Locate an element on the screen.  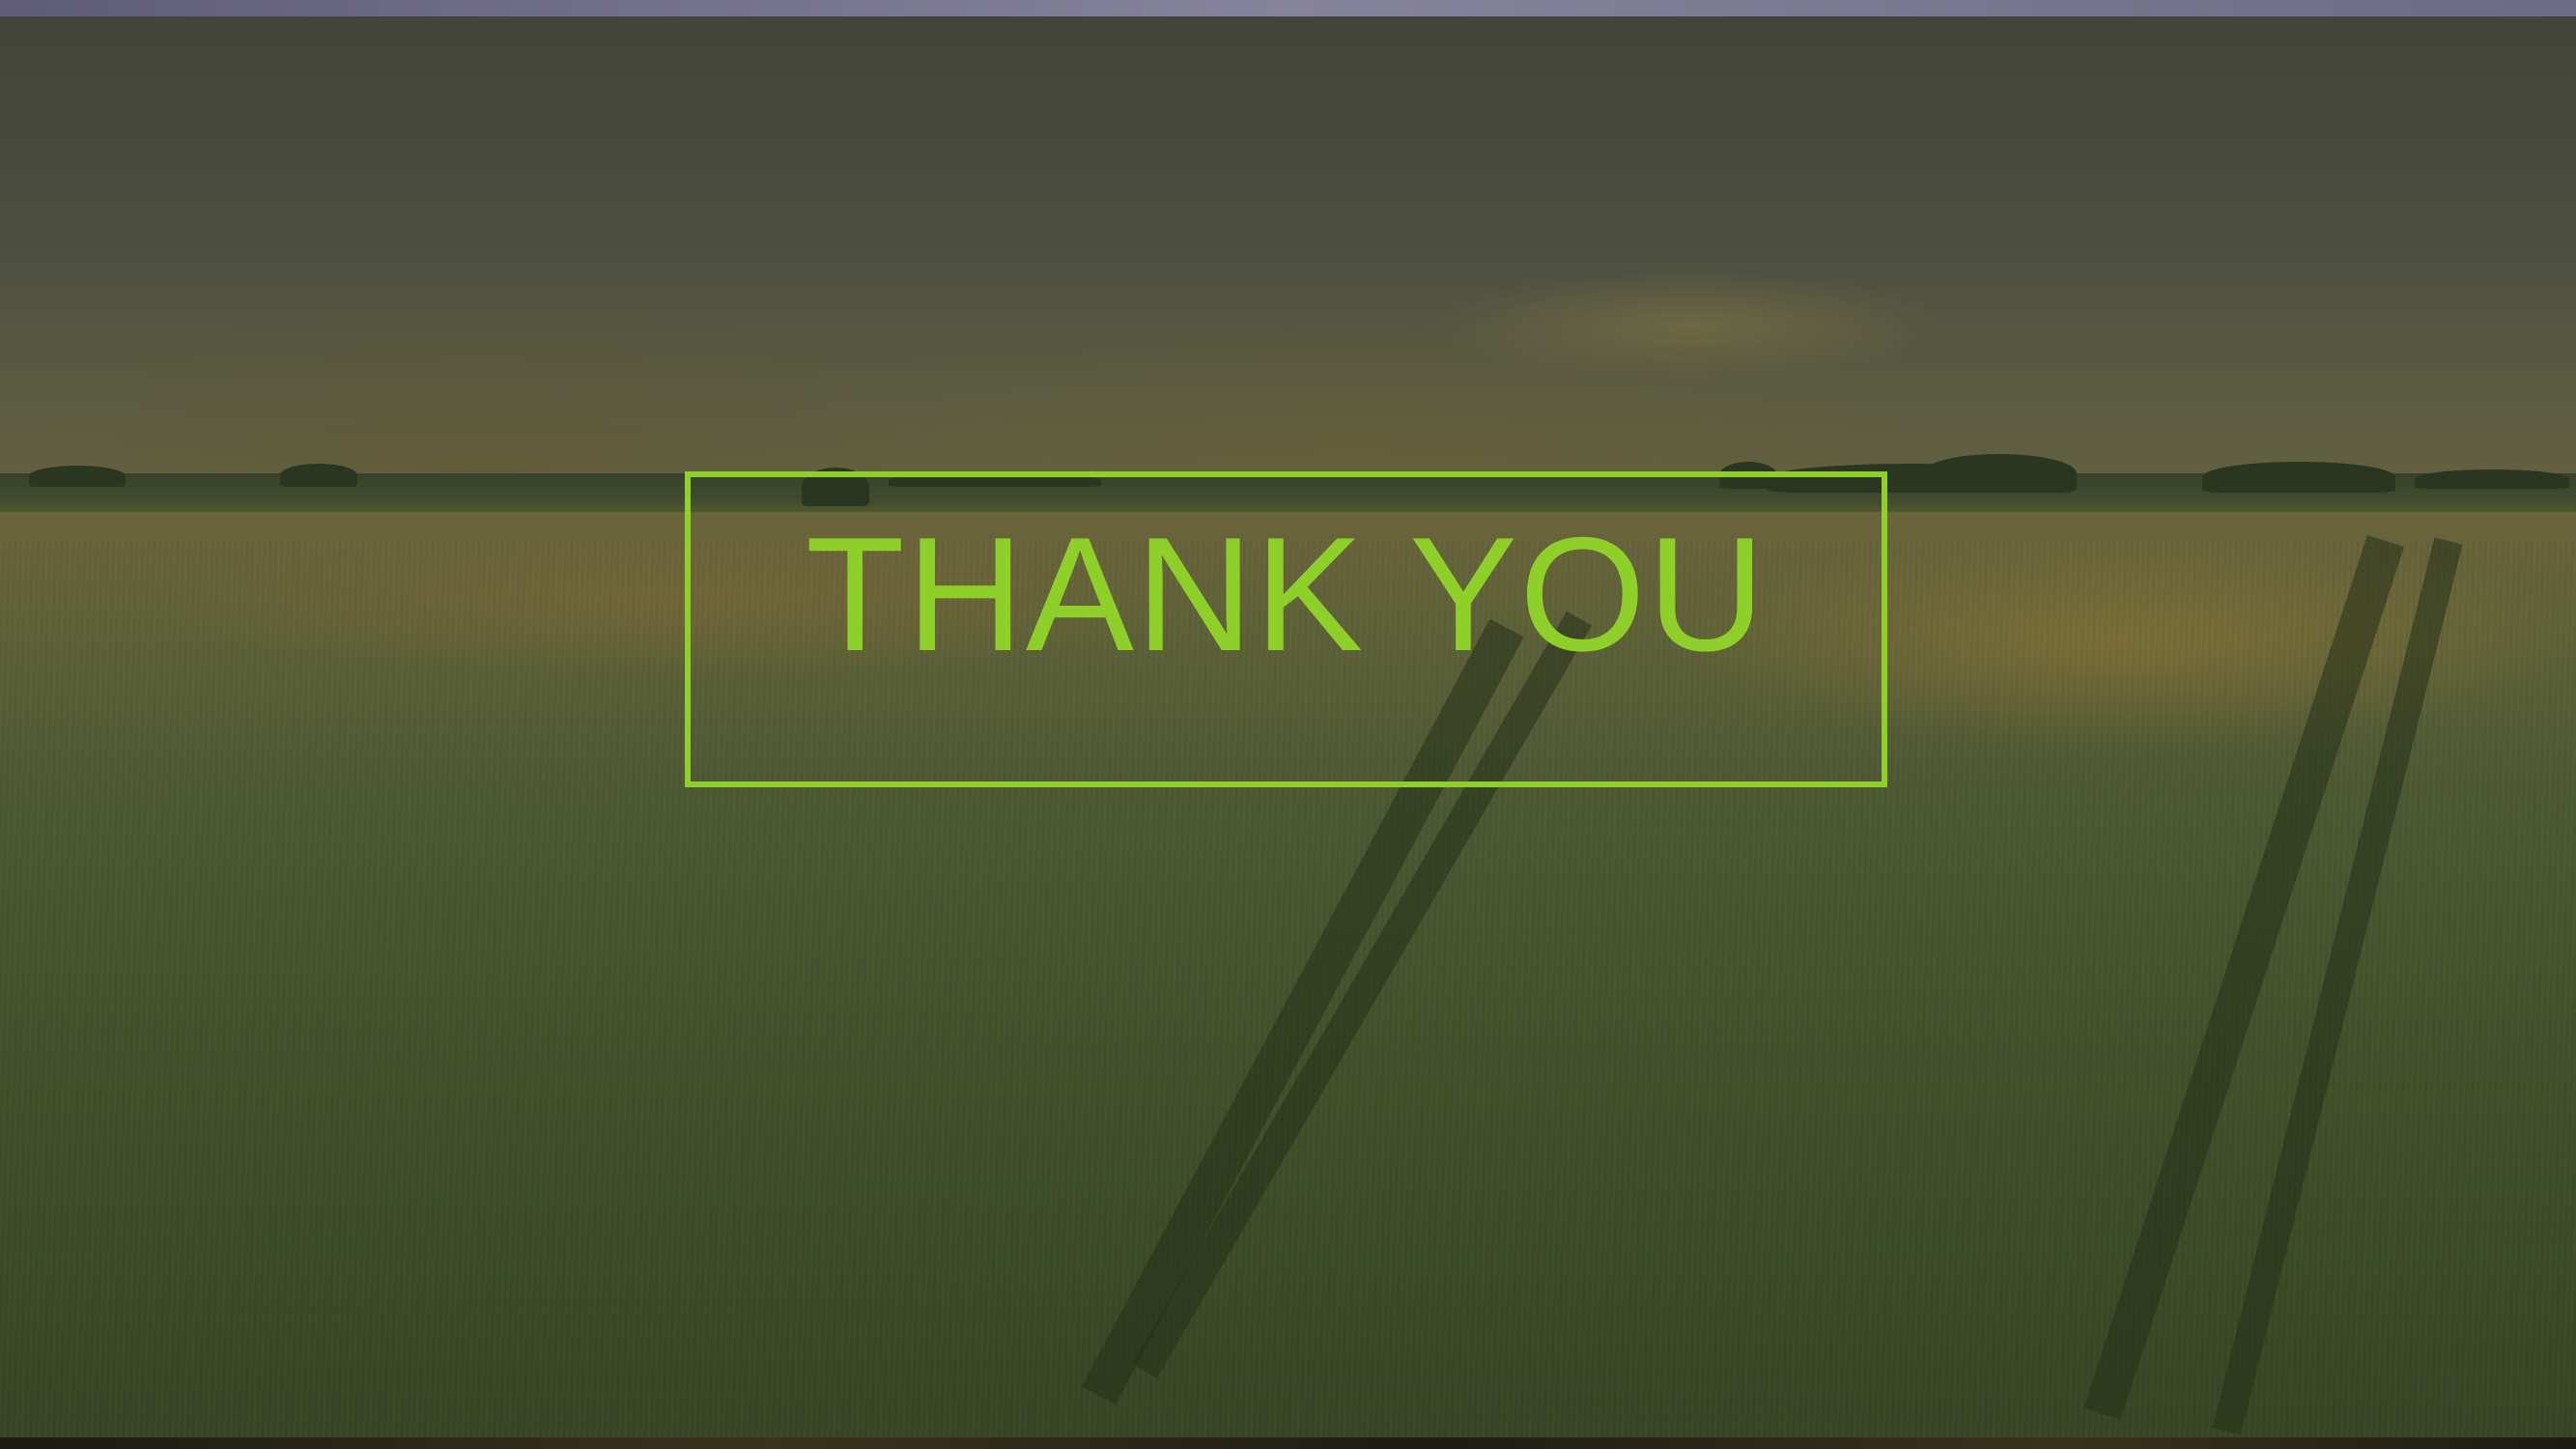
top-edge-strip is located at coordinates (1288, 8).